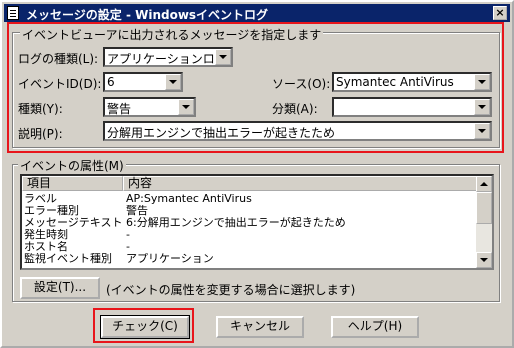 Image resolution: width=514 pixels, height=348 pixels. I want to click on row-item: メッセージテキスト, so click(73, 223).